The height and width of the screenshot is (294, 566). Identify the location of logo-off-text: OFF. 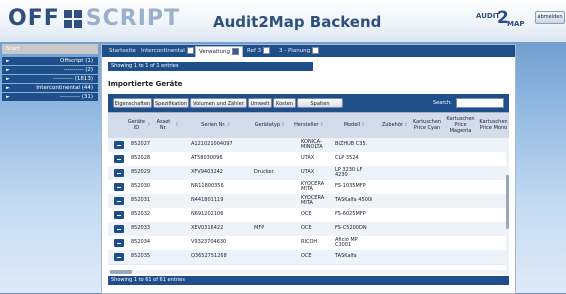
(34, 18).